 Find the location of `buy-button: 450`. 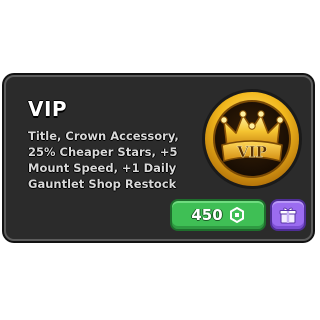

buy-button: 450 is located at coordinates (218, 215).